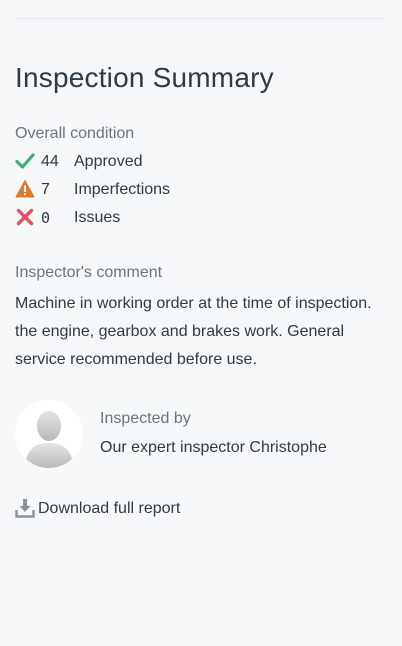 Image resolution: width=402 pixels, height=646 pixels. Describe the element at coordinates (213, 447) in the screenshot. I see `inspector-name: Our expert inspector Christophe` at that location.